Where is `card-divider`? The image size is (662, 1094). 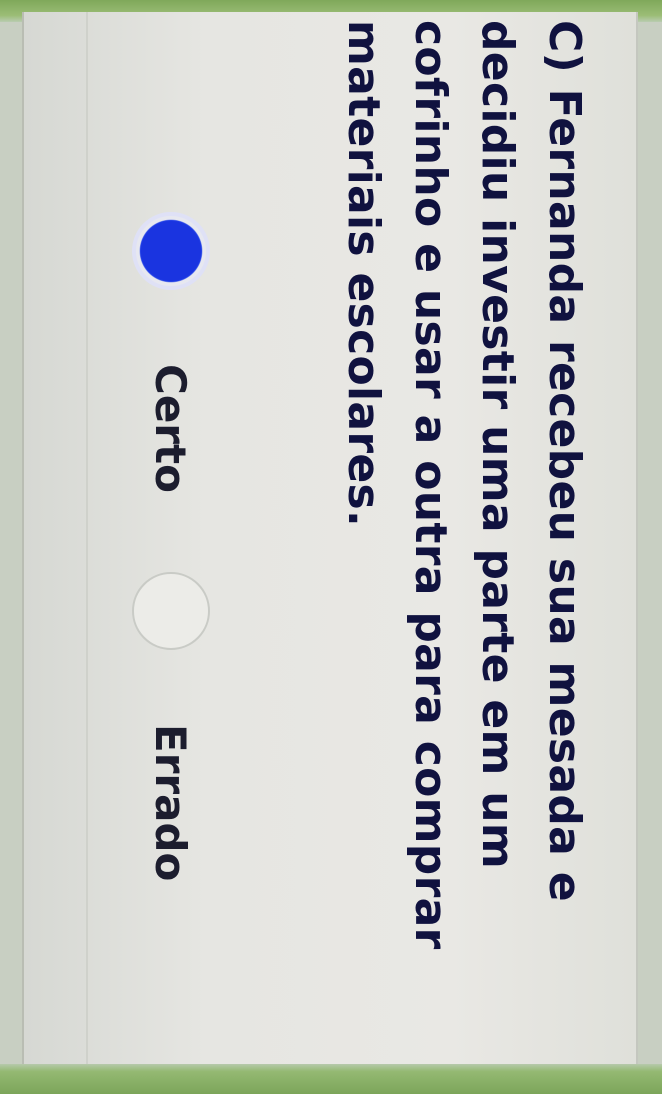
card-divider is located at coordinates (87, 538).